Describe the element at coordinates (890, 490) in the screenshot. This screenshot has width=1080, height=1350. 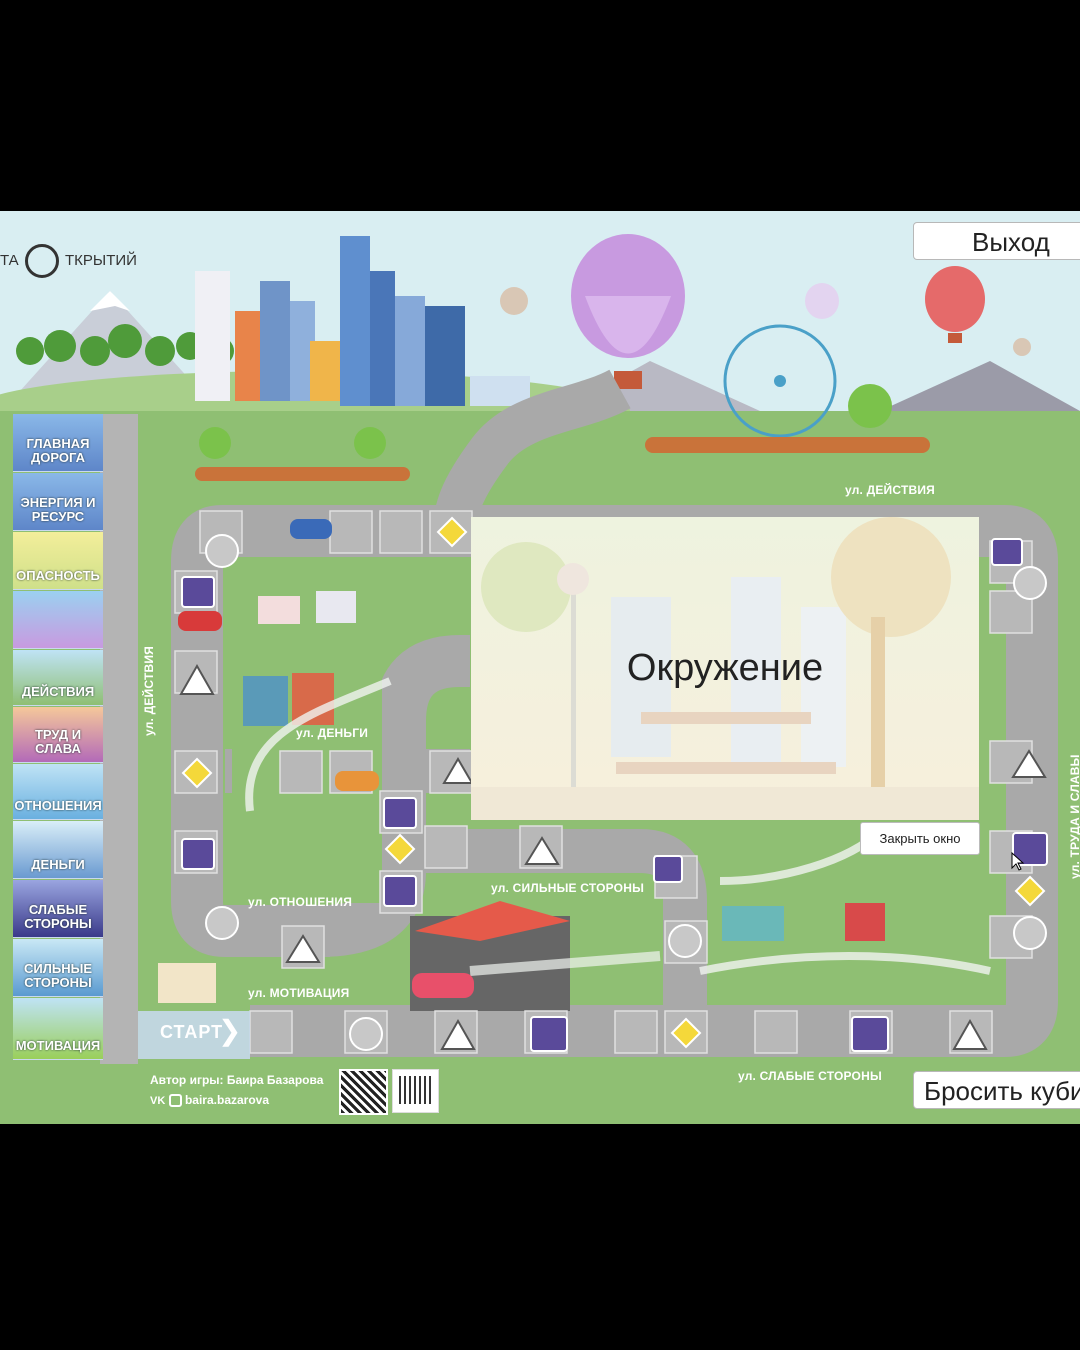
I see `street-label-actions: ул. ДЕЙСТВИЯ` at that location.